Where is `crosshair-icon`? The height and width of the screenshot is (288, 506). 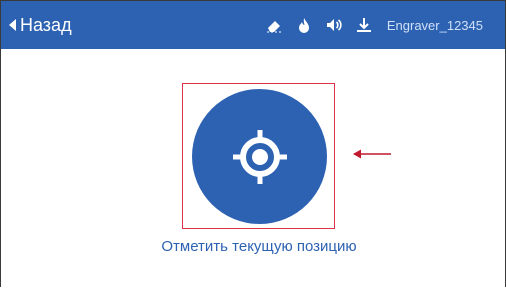
crosshair-icon is located at coordinates (259, 156).